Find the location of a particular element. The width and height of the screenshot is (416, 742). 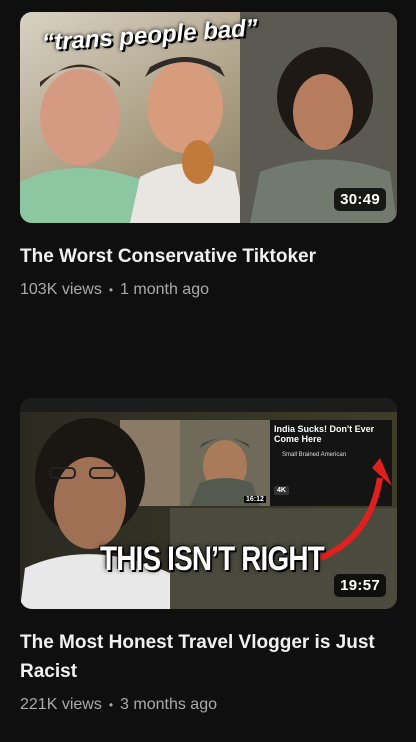

upload-age: 3 months ago is located at coordinates (168, 704).